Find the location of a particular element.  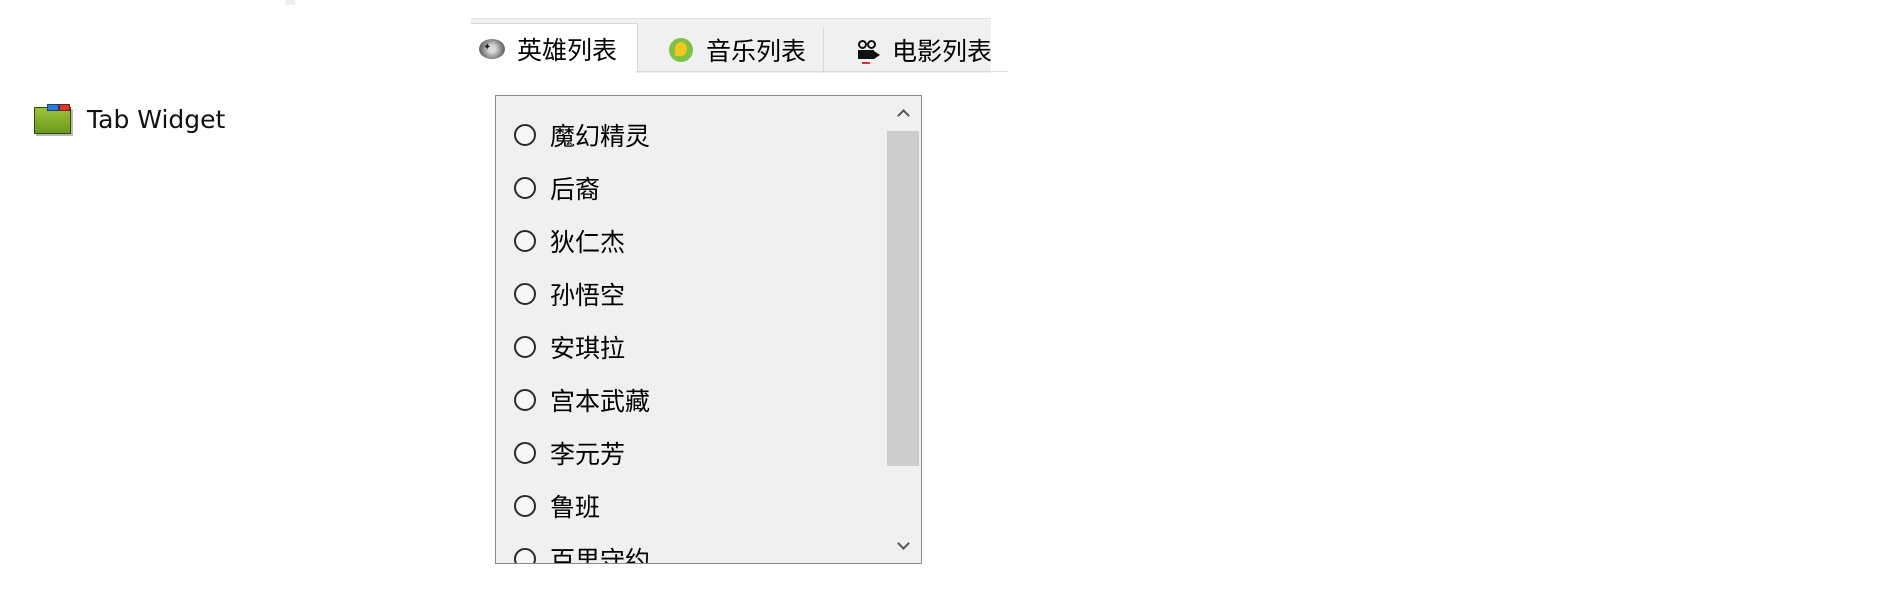

scroll-down-button is located at coordinates (903, 546).